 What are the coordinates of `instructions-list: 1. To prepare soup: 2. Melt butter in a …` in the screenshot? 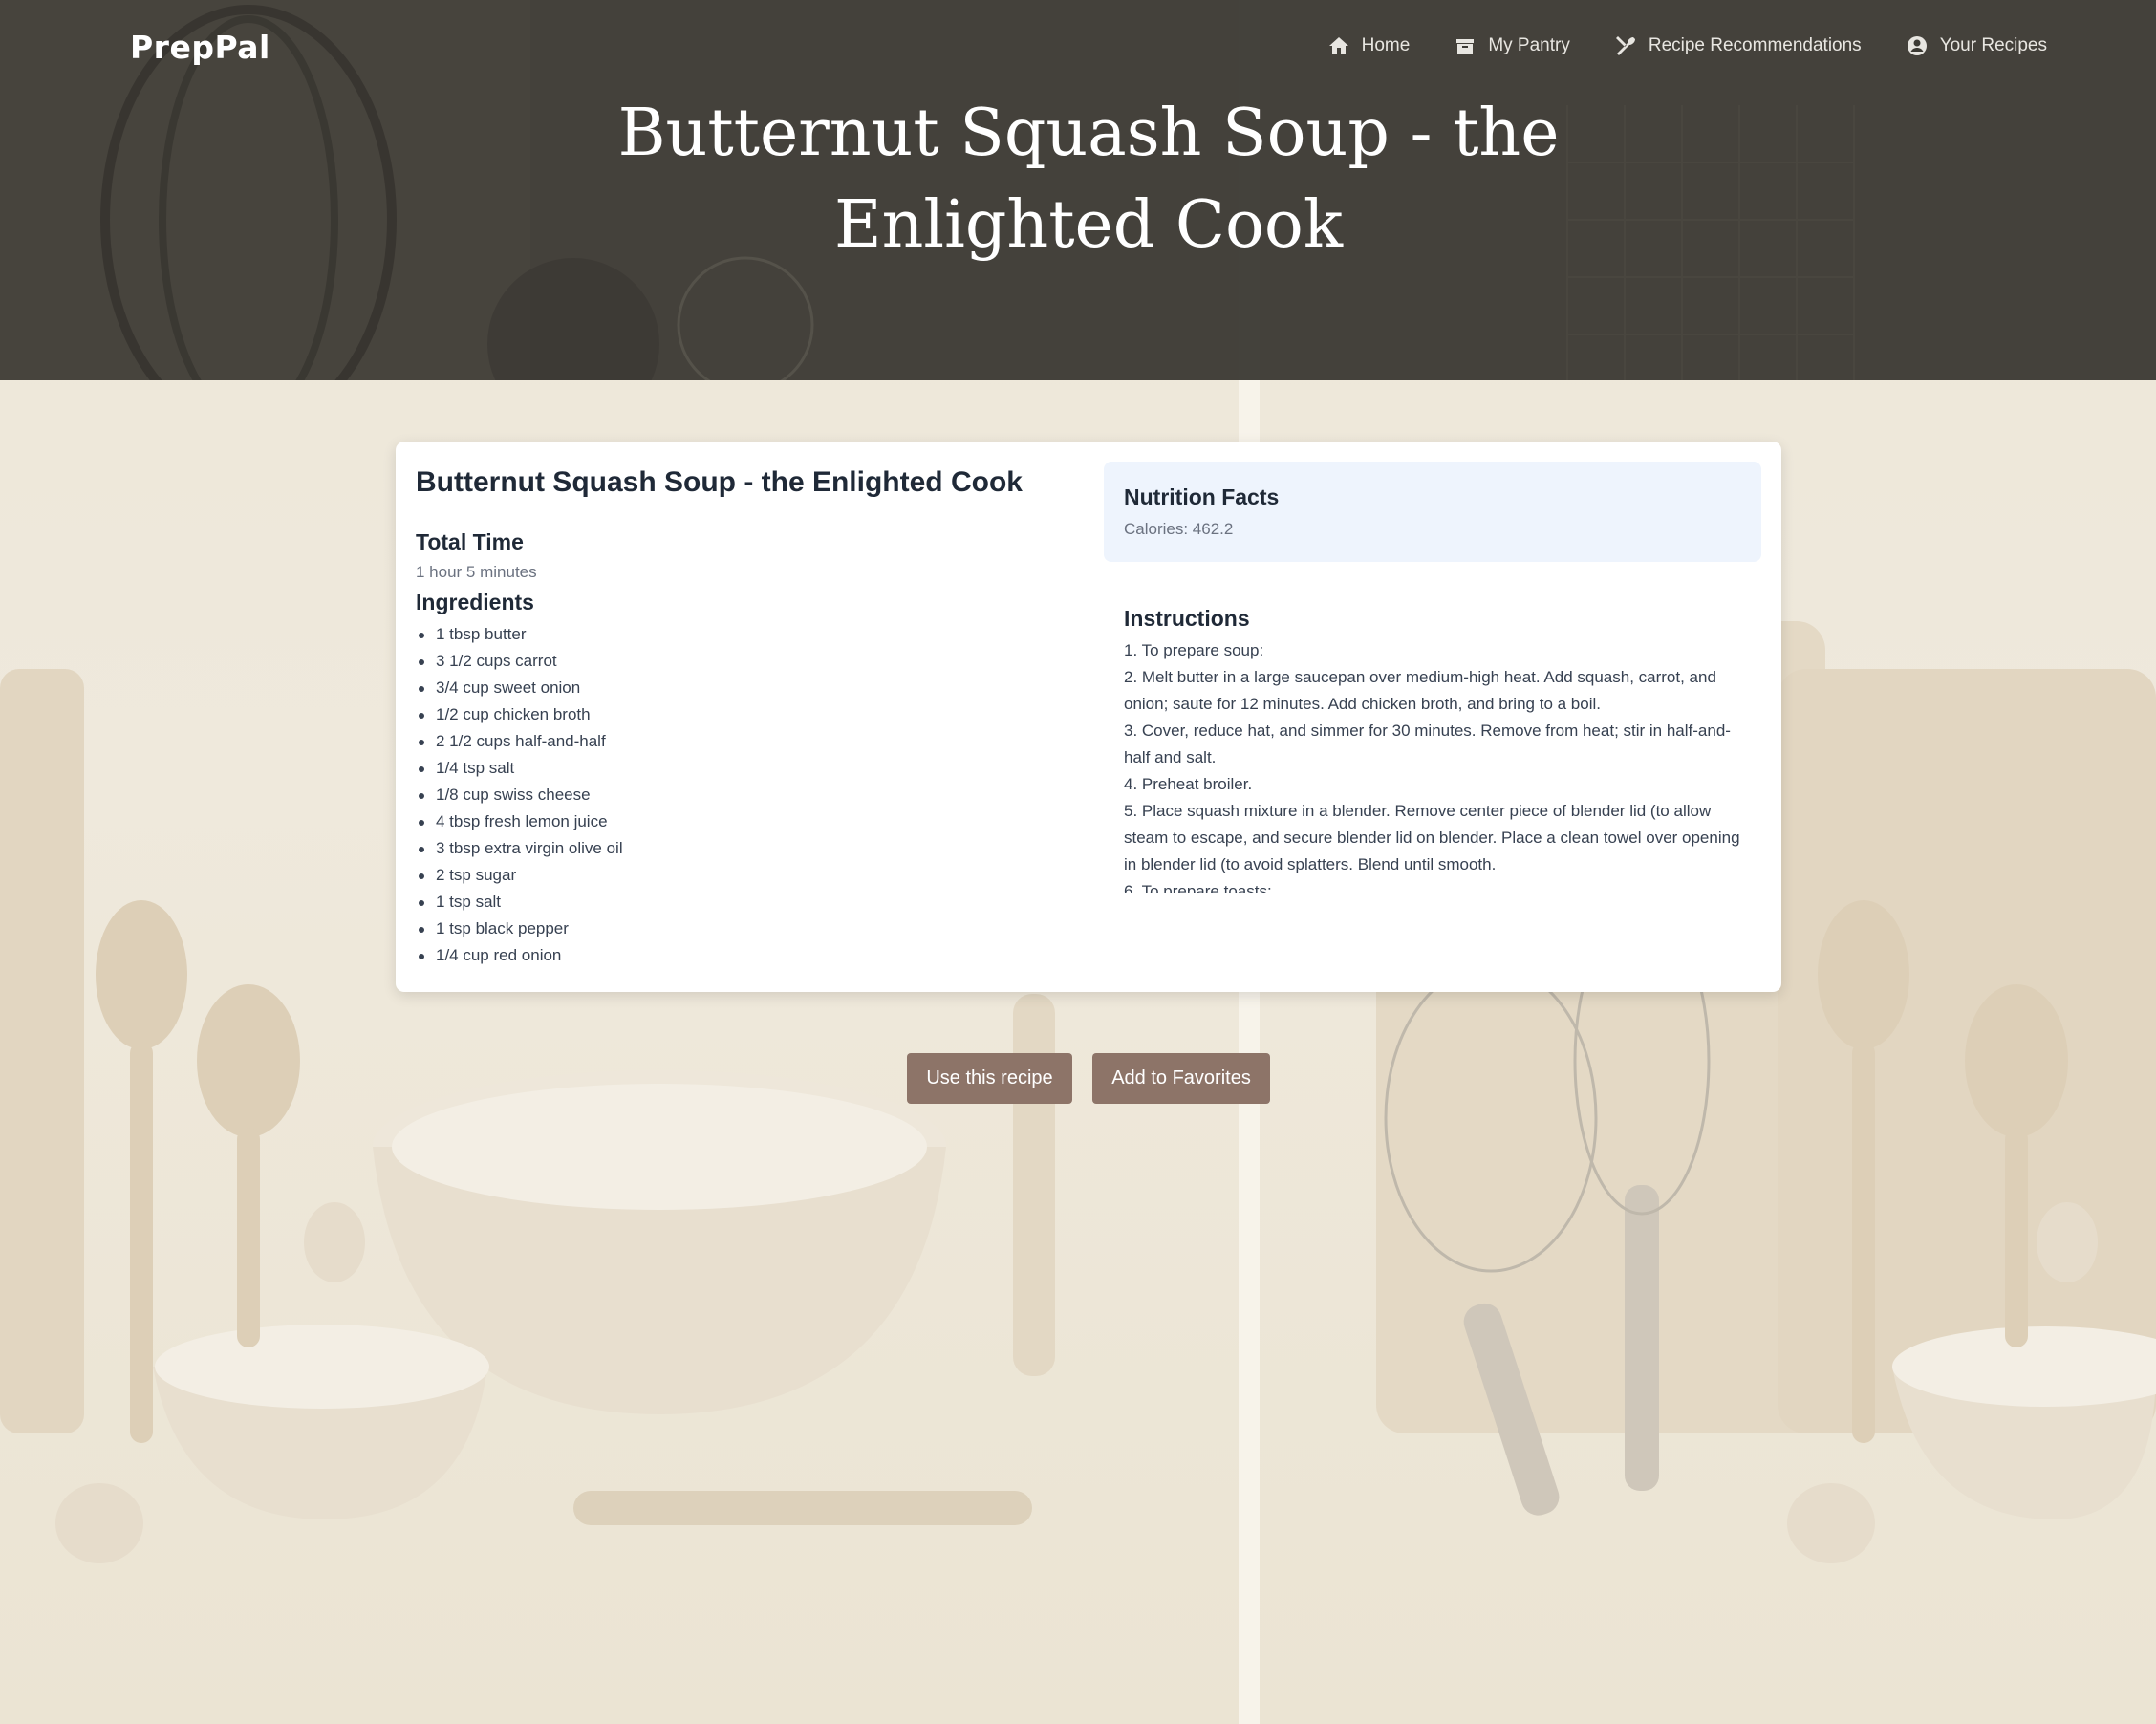 It's located at (1439, 765).